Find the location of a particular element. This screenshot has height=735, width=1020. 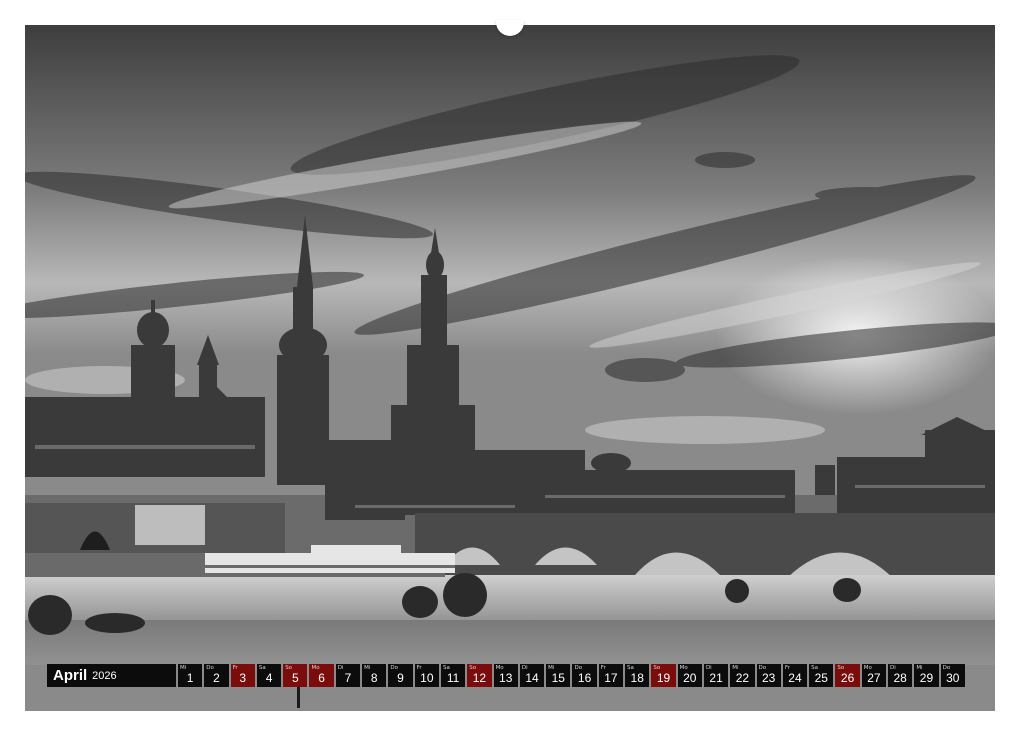

month-label: April 2026 is located at coordinates (111, 675).